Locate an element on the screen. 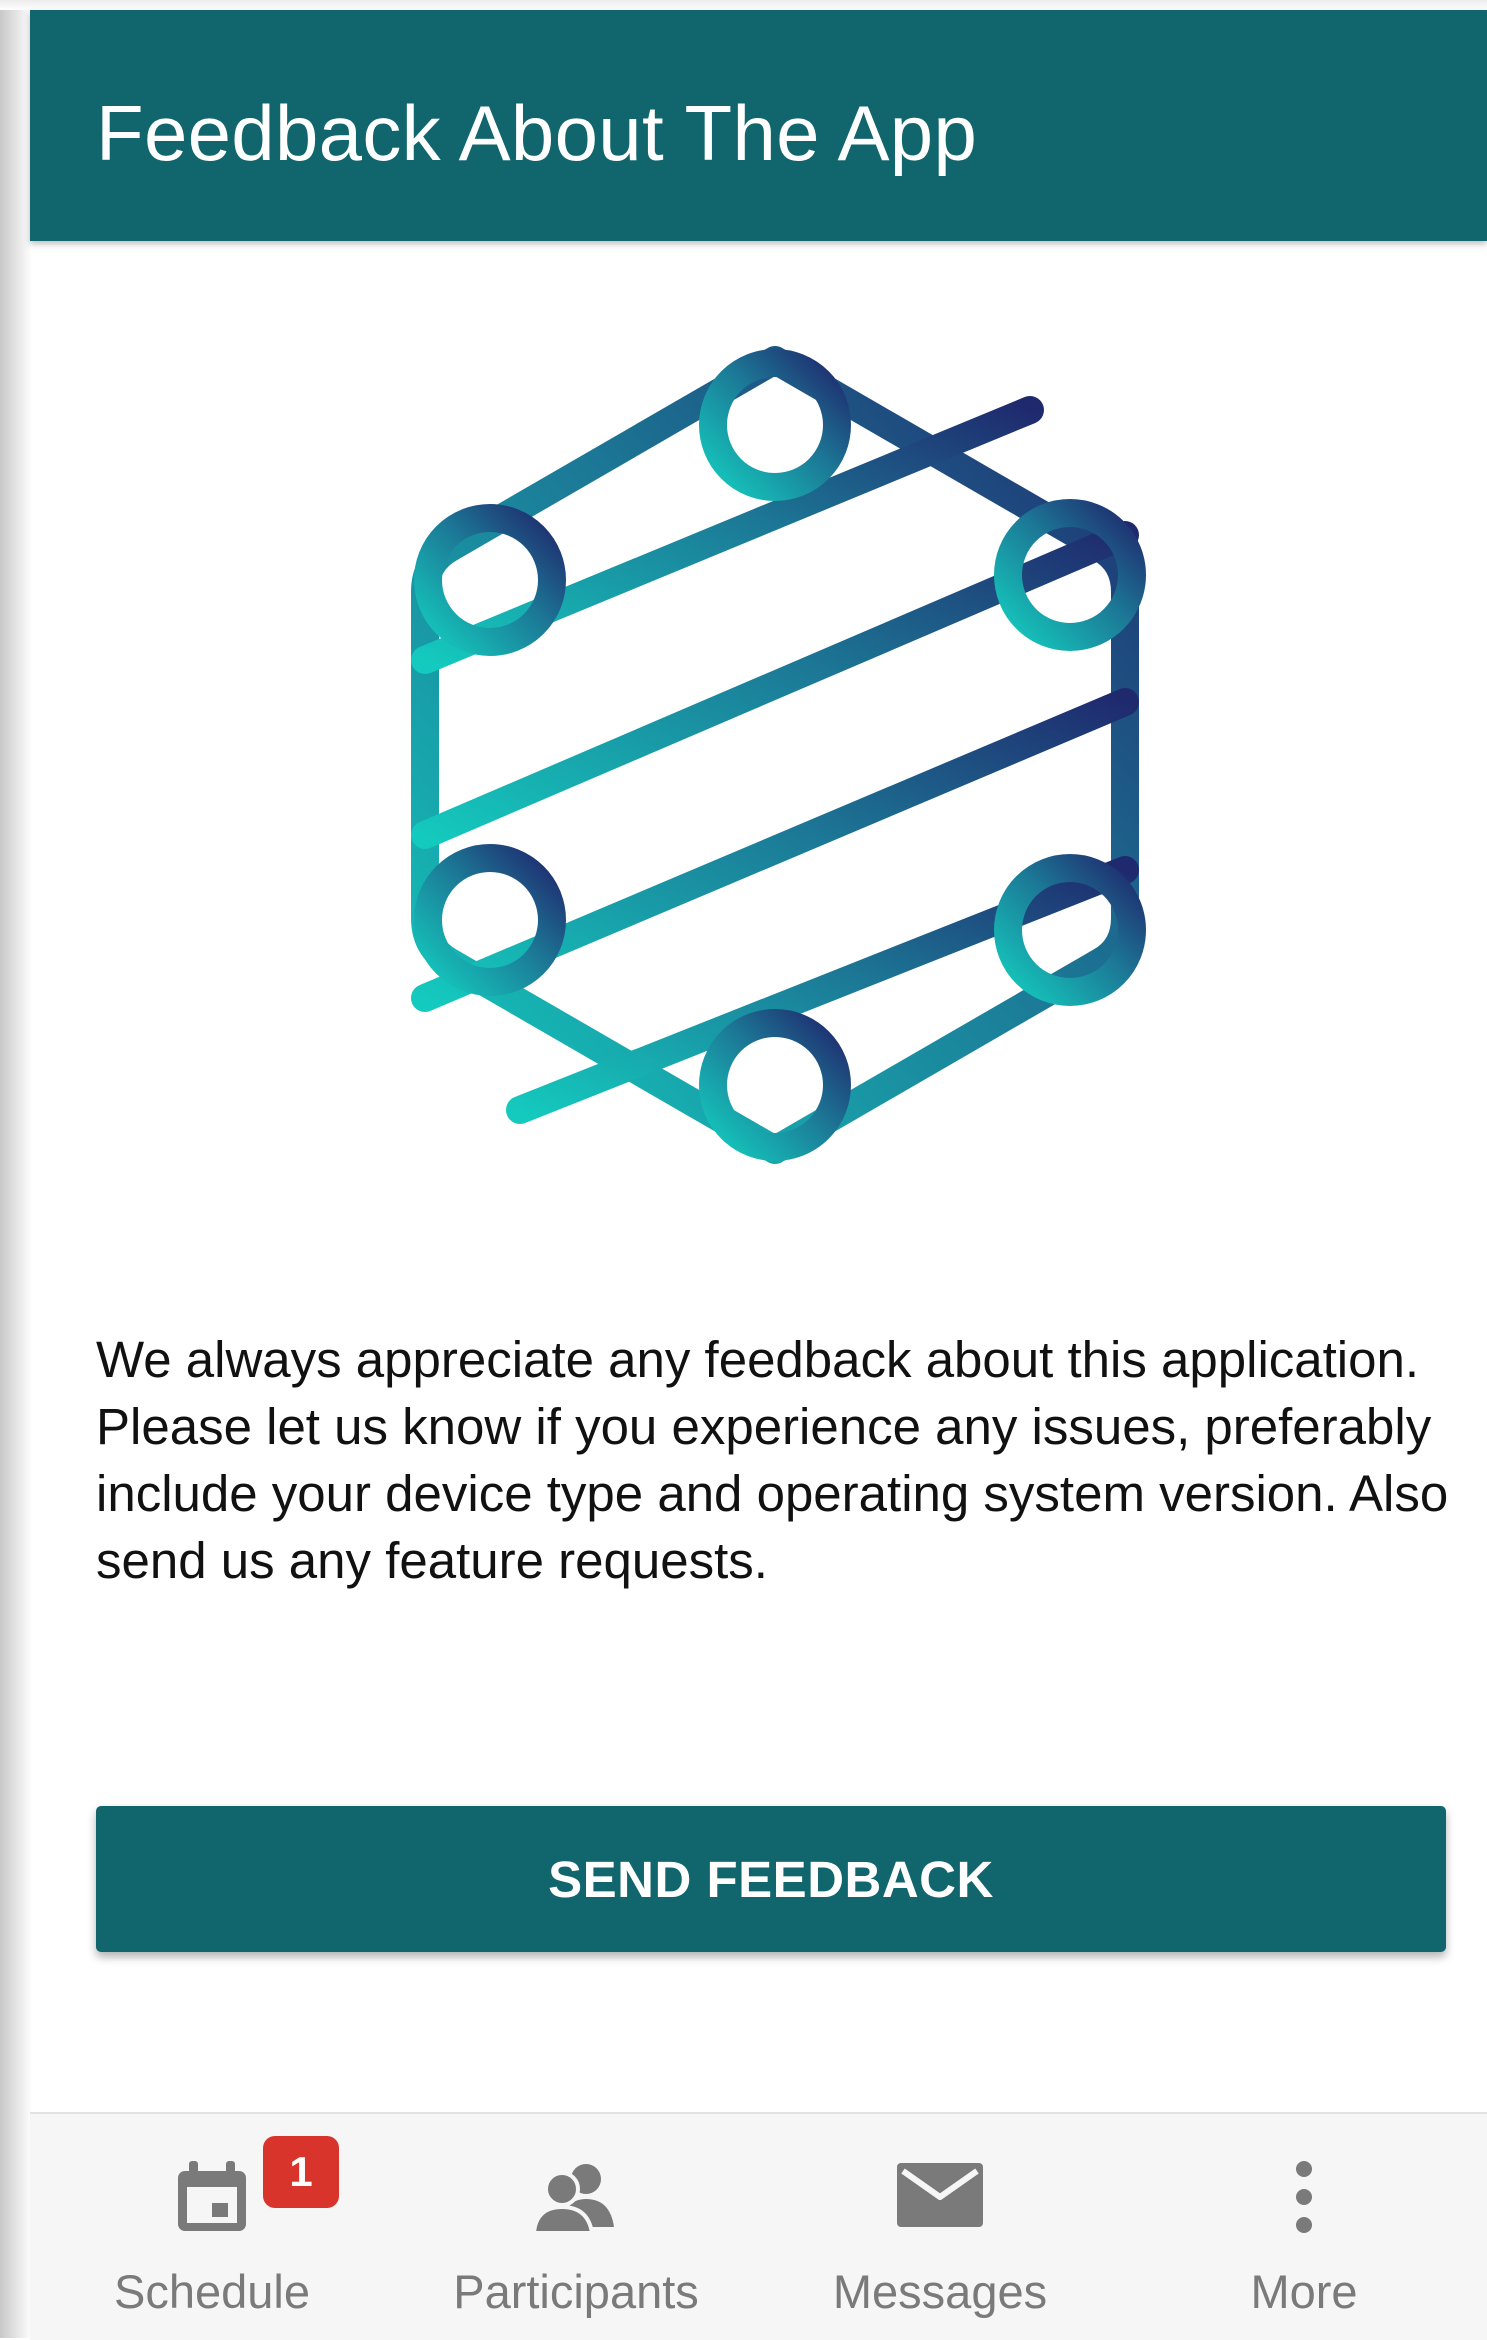  window-edge-shadow is located at coordinates (16, 1169).